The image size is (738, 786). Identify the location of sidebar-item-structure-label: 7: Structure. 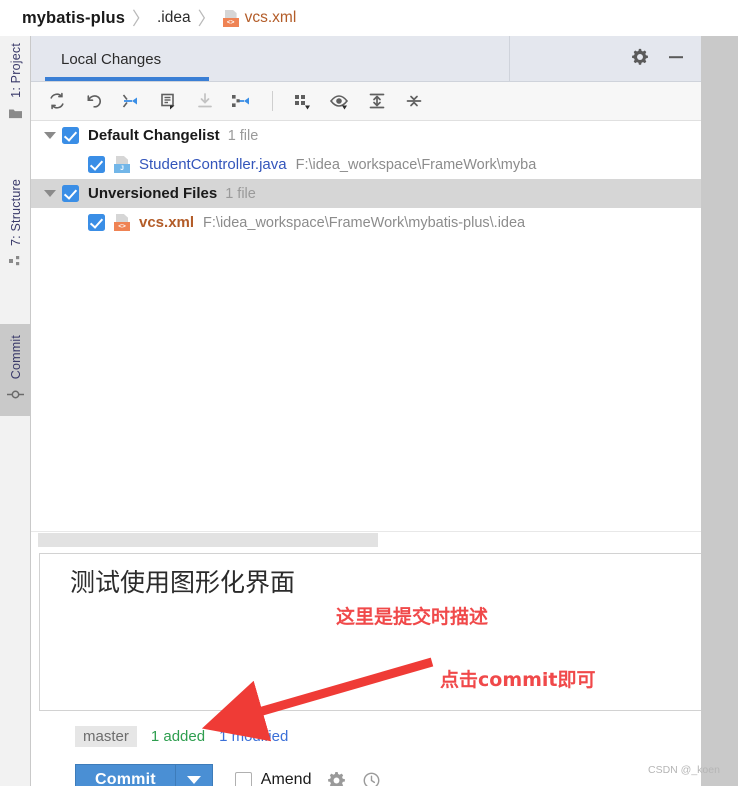
(15, 213).